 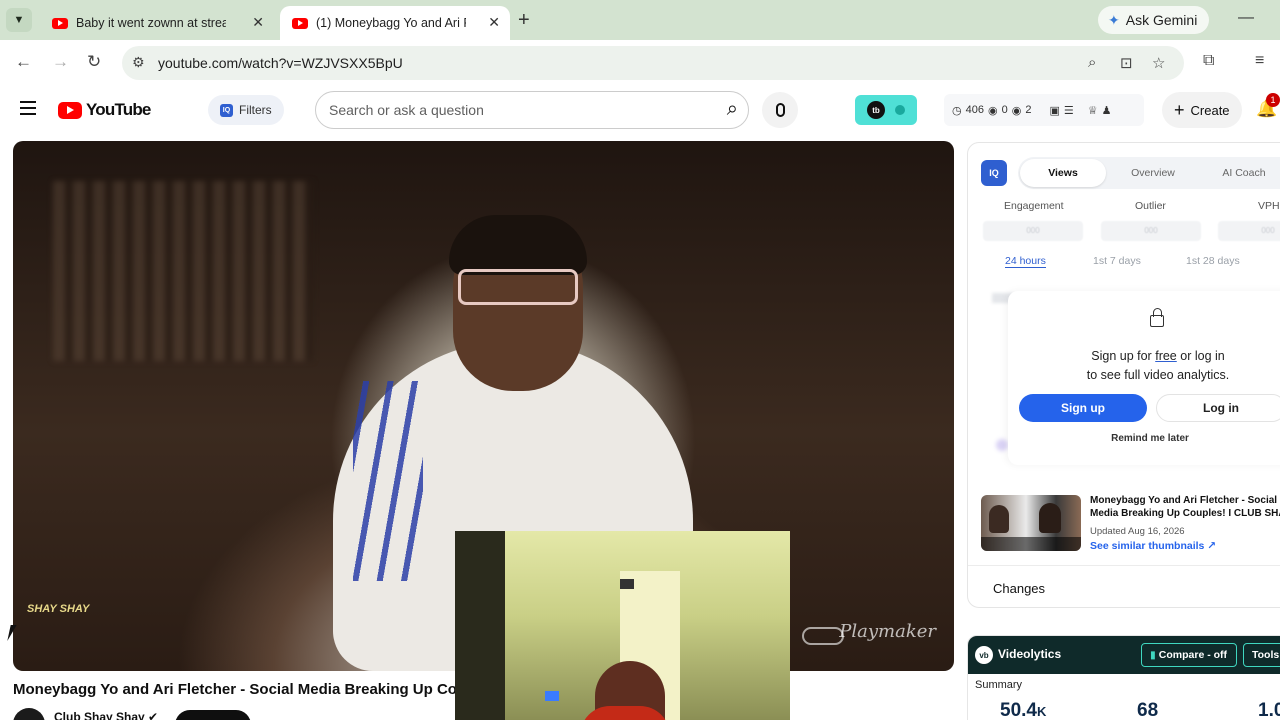 I want to click on blurred-chart-dot, so click(x=1002, y=445).